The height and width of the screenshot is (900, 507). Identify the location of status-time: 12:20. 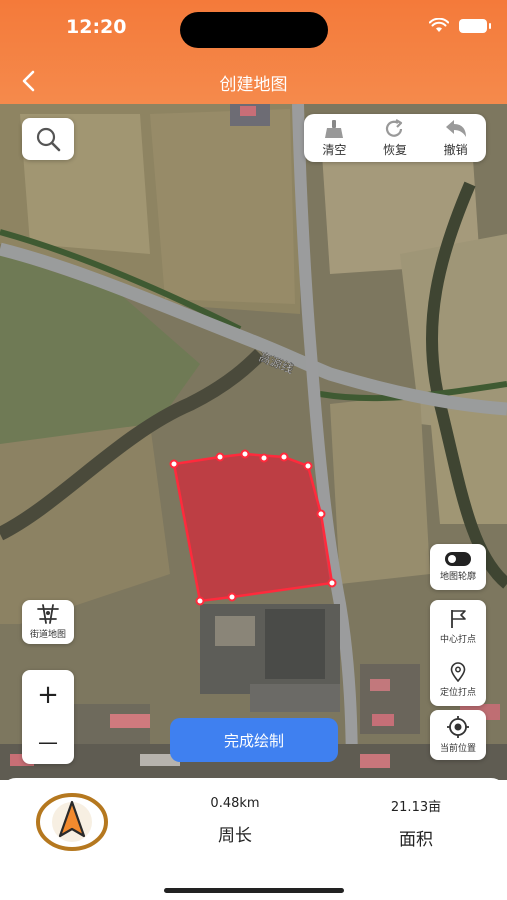
(96, 27).